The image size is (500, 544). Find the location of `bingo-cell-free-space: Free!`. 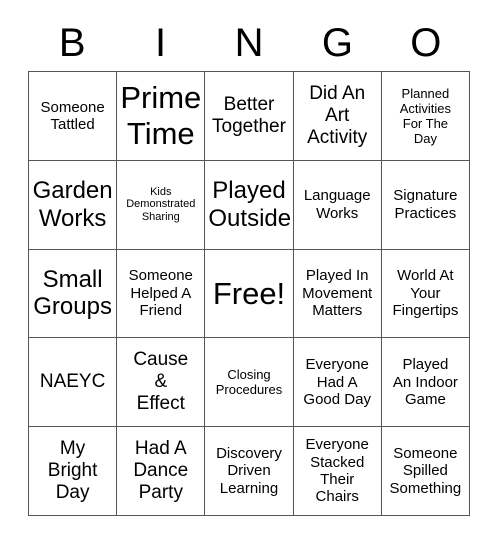

bingo-cell-free-space: Free! is located at coordinates (249, 294).